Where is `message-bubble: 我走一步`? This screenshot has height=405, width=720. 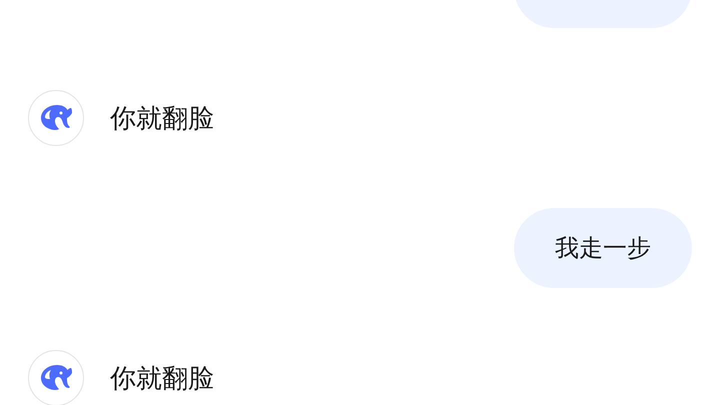 message-bubble: 我走一步 is located at coordinates (603, 248).